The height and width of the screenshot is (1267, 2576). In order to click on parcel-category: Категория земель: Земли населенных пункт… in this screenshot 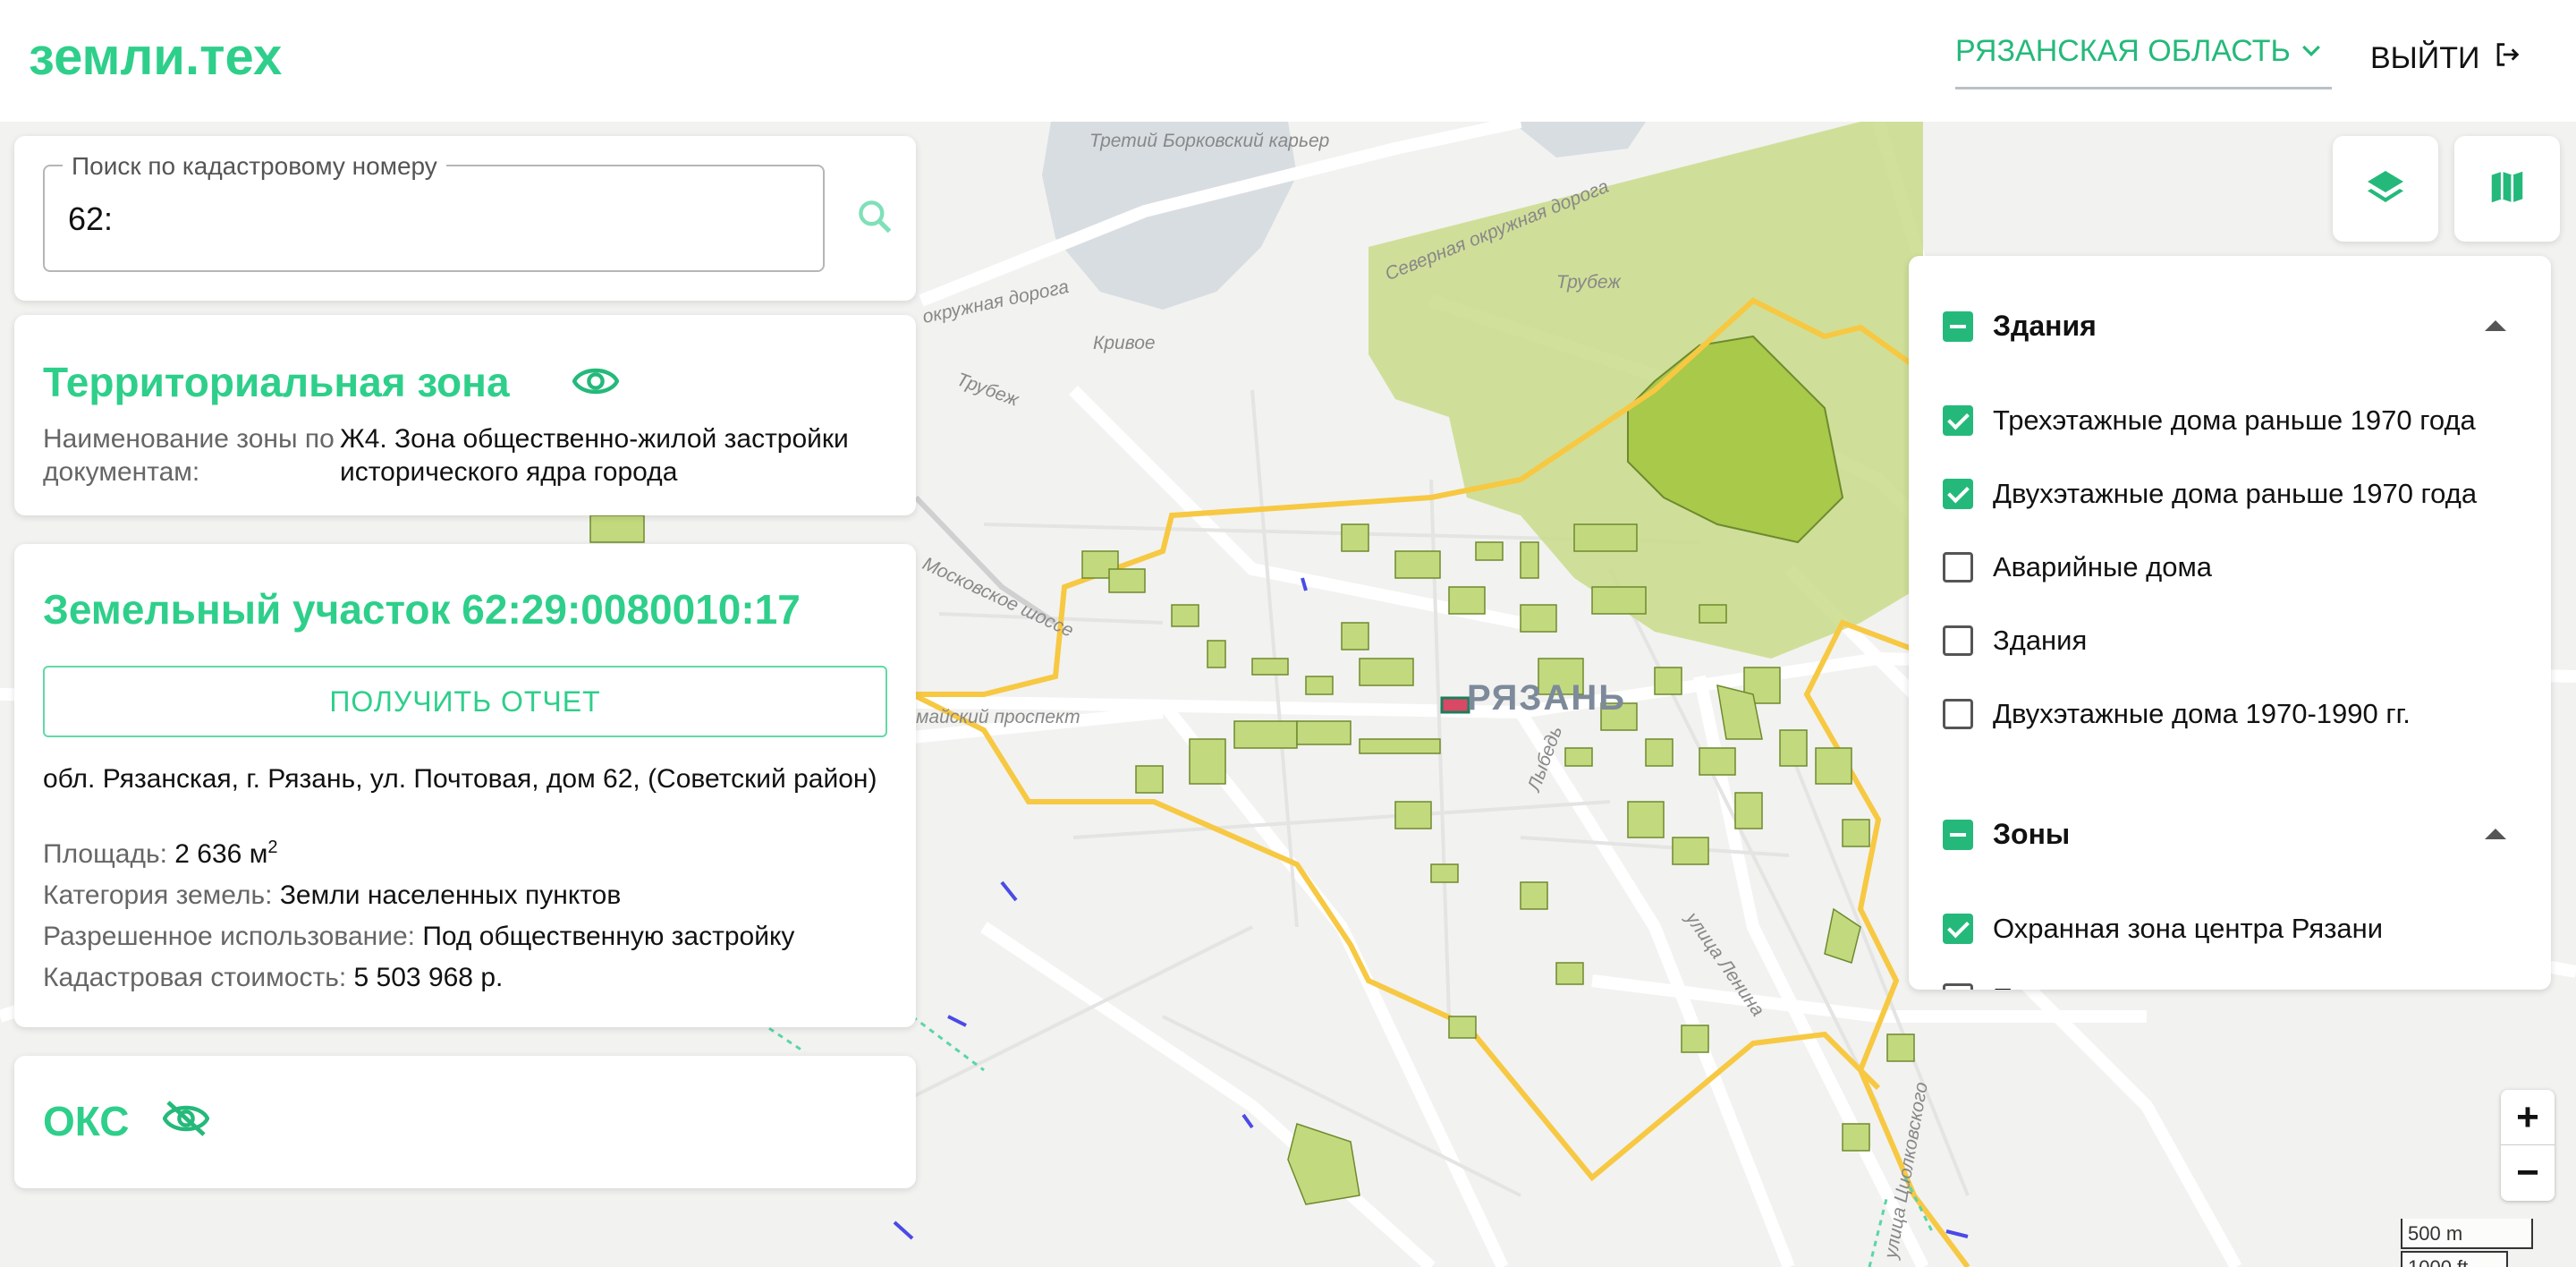, I will do `click(332, 896)`.